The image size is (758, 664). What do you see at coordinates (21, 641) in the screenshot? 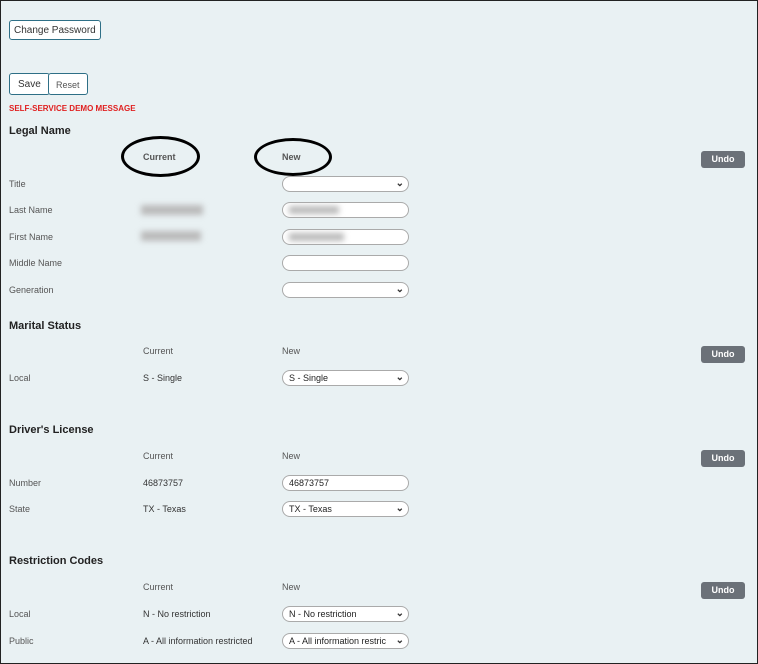
I see `label-public: Public` at bounding box center [21, 641].